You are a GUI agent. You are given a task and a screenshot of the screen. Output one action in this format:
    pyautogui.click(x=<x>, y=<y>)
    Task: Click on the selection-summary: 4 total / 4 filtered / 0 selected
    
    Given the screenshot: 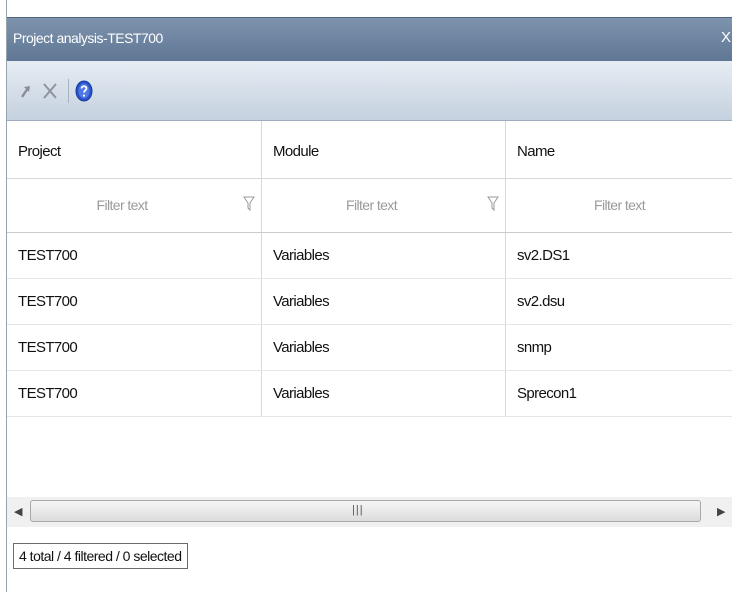 What is the action you would take?
    pyautogui.click(x=100, y=556)
    